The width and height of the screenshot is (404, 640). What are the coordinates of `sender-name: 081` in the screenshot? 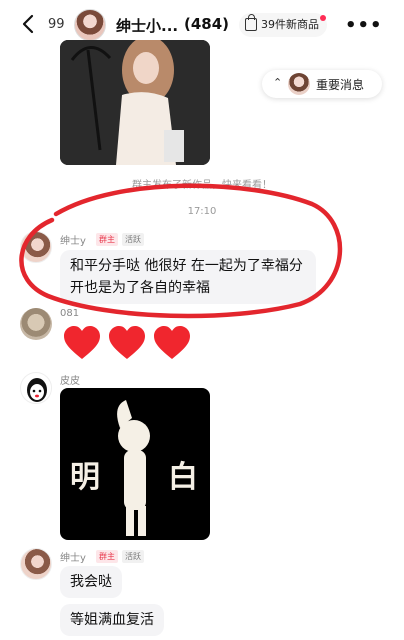 It's located at (70, 313).